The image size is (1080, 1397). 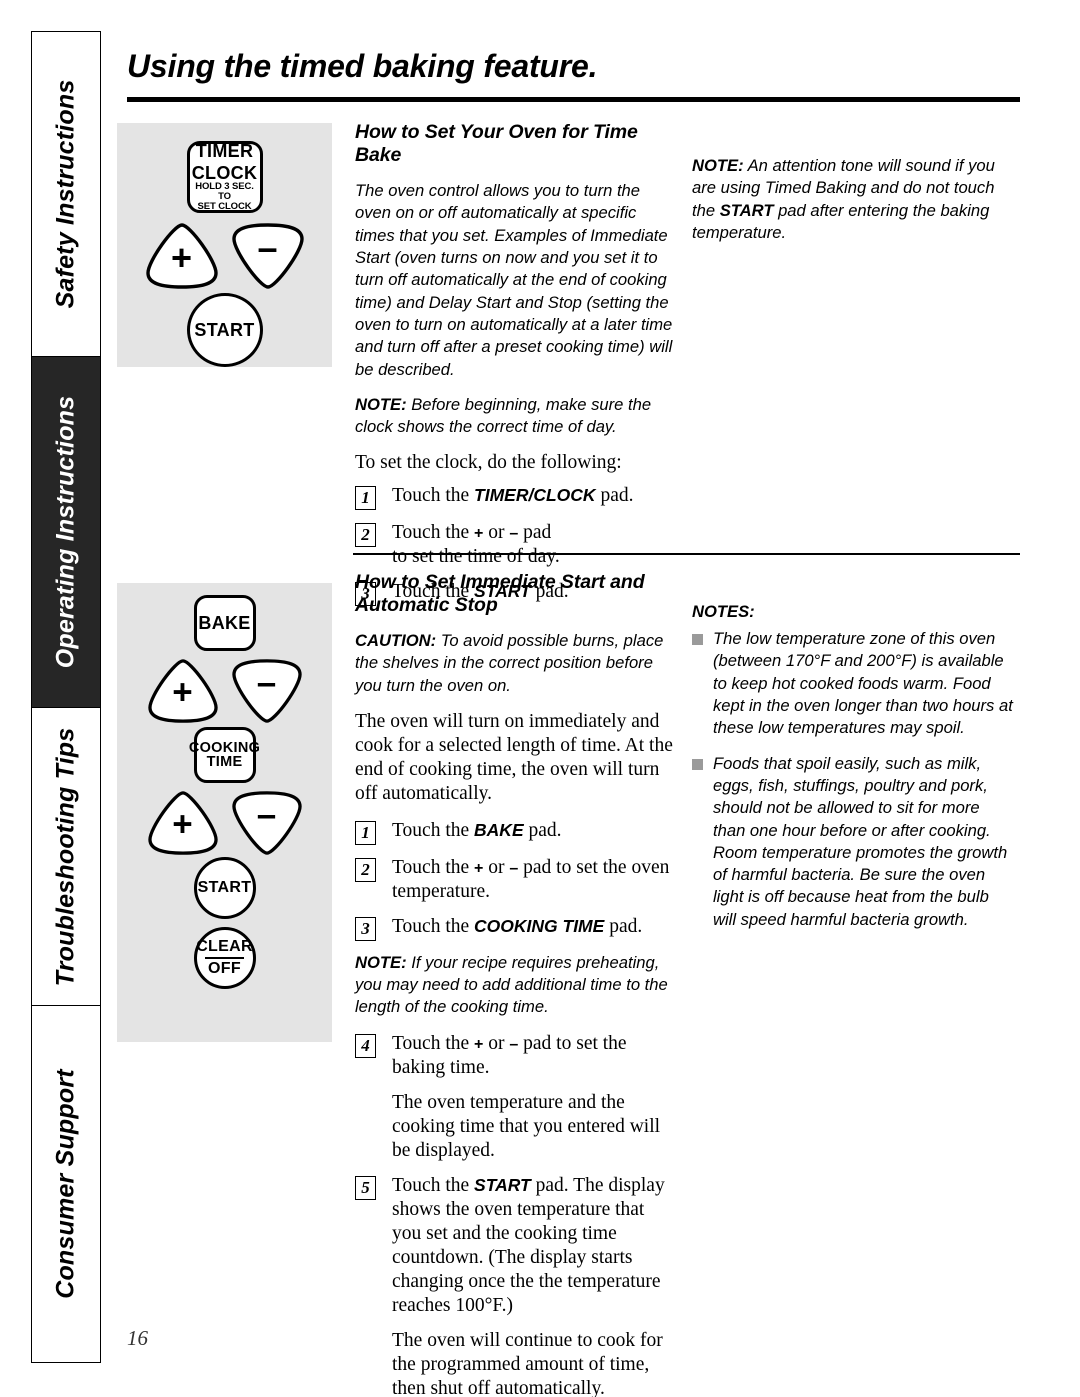 I want to click on sidebar-tab-label: Operating Instructions, so click(x=65, y=532).